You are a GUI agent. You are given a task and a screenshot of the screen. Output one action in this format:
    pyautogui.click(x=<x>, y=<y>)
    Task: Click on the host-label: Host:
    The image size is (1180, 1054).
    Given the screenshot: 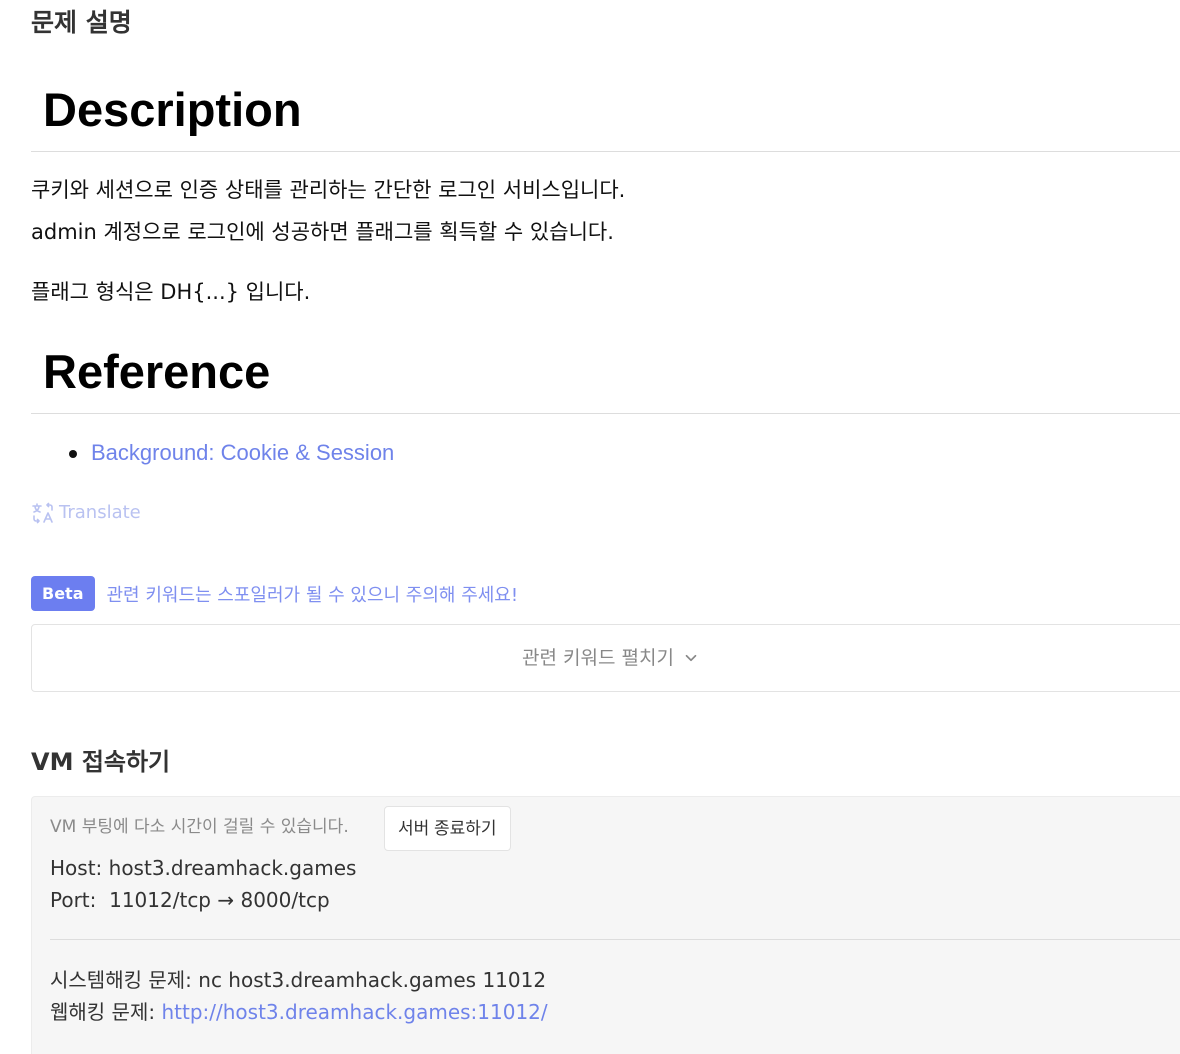 What is the action you would take?
    pyautogui.click(x=76, y=868)
    